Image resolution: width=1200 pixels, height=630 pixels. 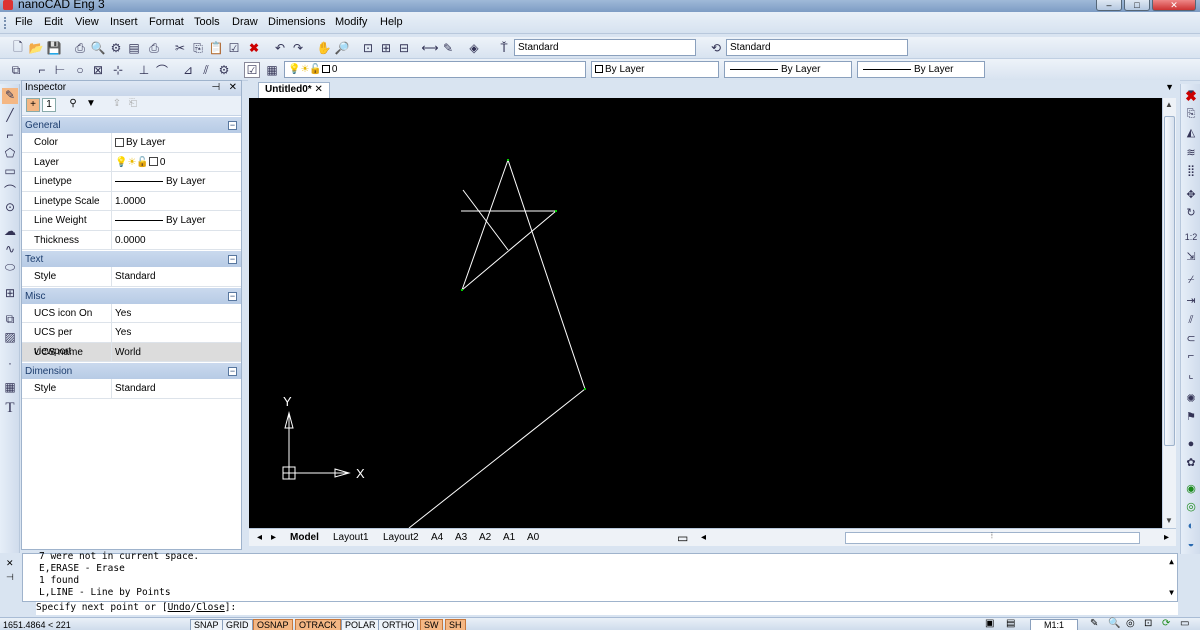 What do you see at coordinates (98, 48) in the screenshot?
I see `preview-icon: 🔍` at bounding box center [98, 48].